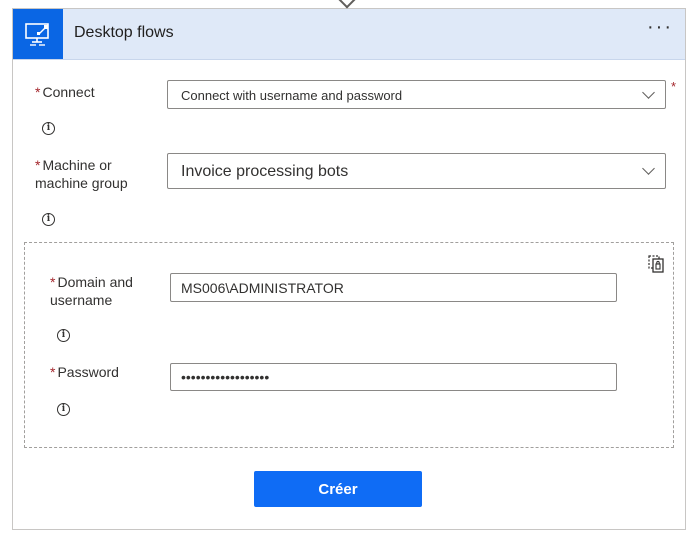  Describe the element at coordinates (349, 34) in the screenshot. I see `card-header: Desktop flows ···` at that location.